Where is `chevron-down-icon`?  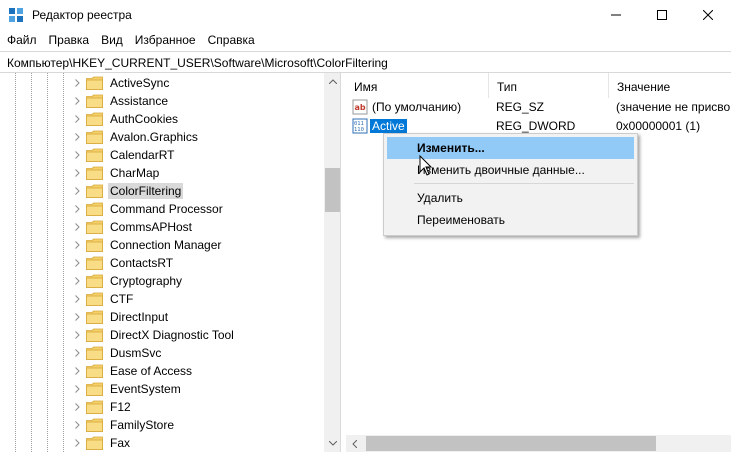 chevron-down-icon is located at coordinates (332, 443).